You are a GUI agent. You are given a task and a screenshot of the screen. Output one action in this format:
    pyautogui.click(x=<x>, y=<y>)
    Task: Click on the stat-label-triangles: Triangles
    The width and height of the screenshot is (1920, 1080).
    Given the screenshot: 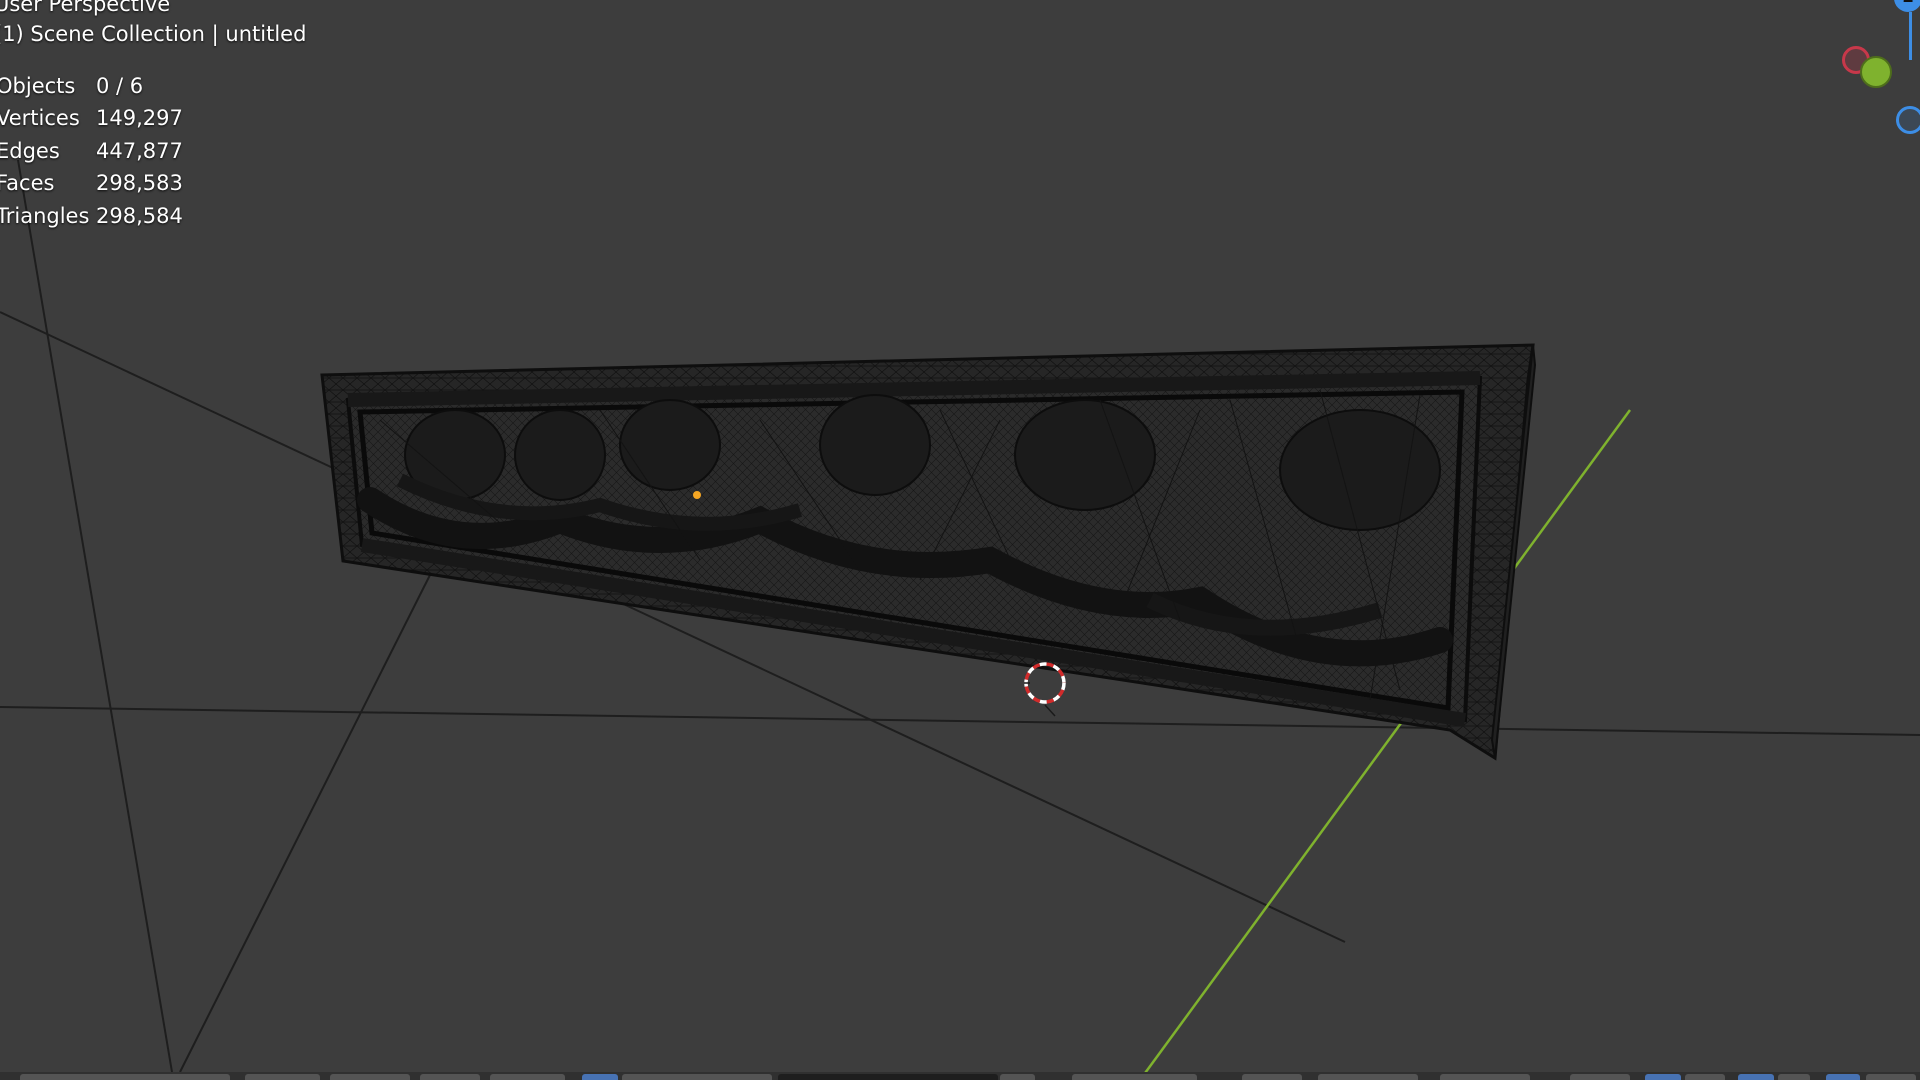 What is the action you would take?
    pyautogui.click(x=45, y=216)
    